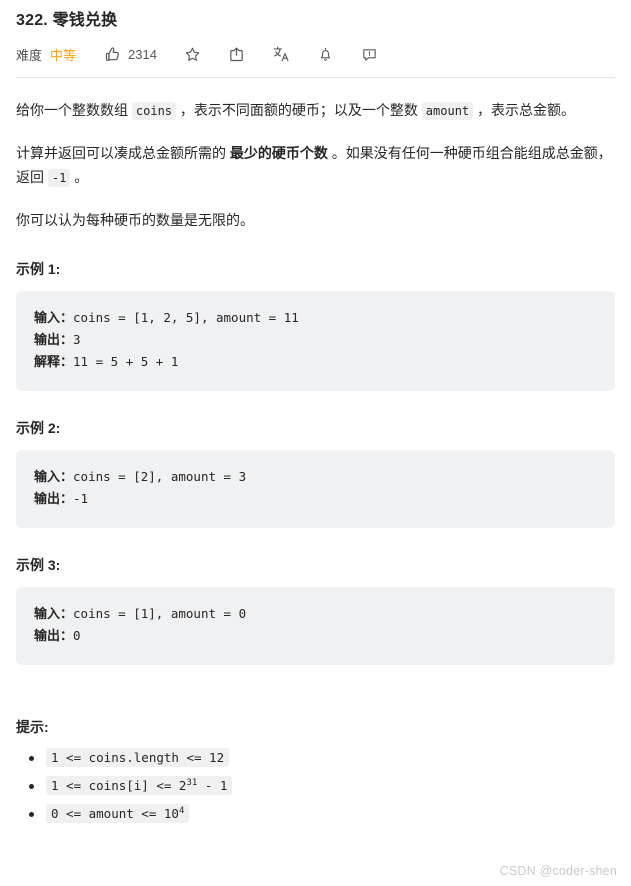 This screenshot has height=886, width=631. Describe the element at coordinates (558, 871) in the screenshot. I see `watermark: CSDN @coder-shen` at that location.